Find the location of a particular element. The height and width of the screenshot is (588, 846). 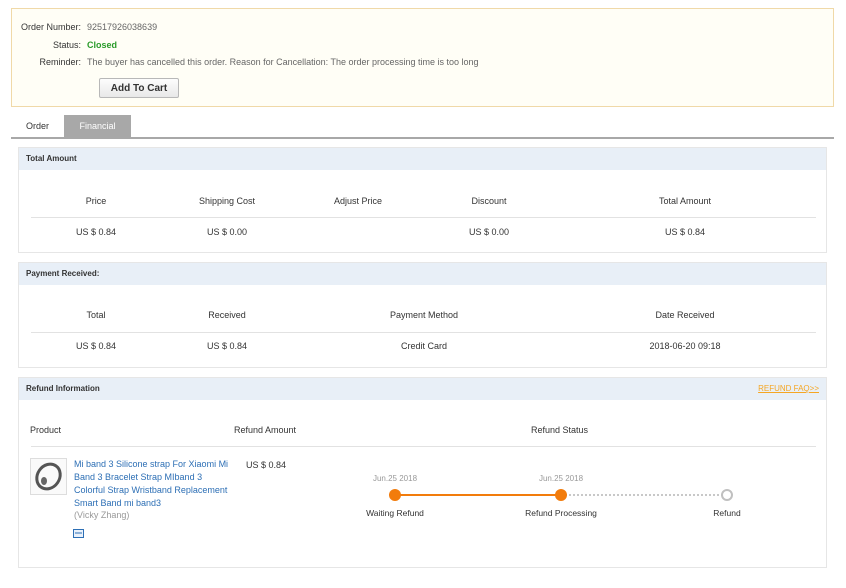

status-value: Closed is located at coordinates (102, 45).